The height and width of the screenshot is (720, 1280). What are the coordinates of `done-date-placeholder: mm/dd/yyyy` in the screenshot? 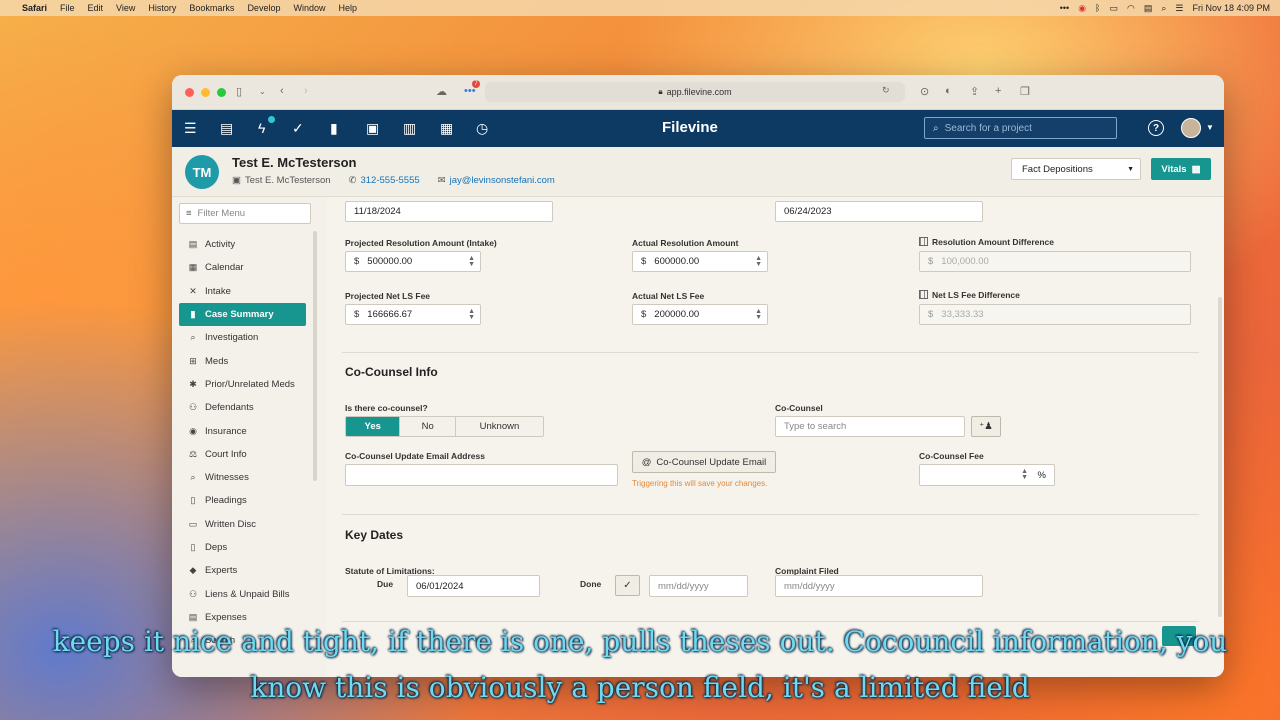 It's located at (683, 586).